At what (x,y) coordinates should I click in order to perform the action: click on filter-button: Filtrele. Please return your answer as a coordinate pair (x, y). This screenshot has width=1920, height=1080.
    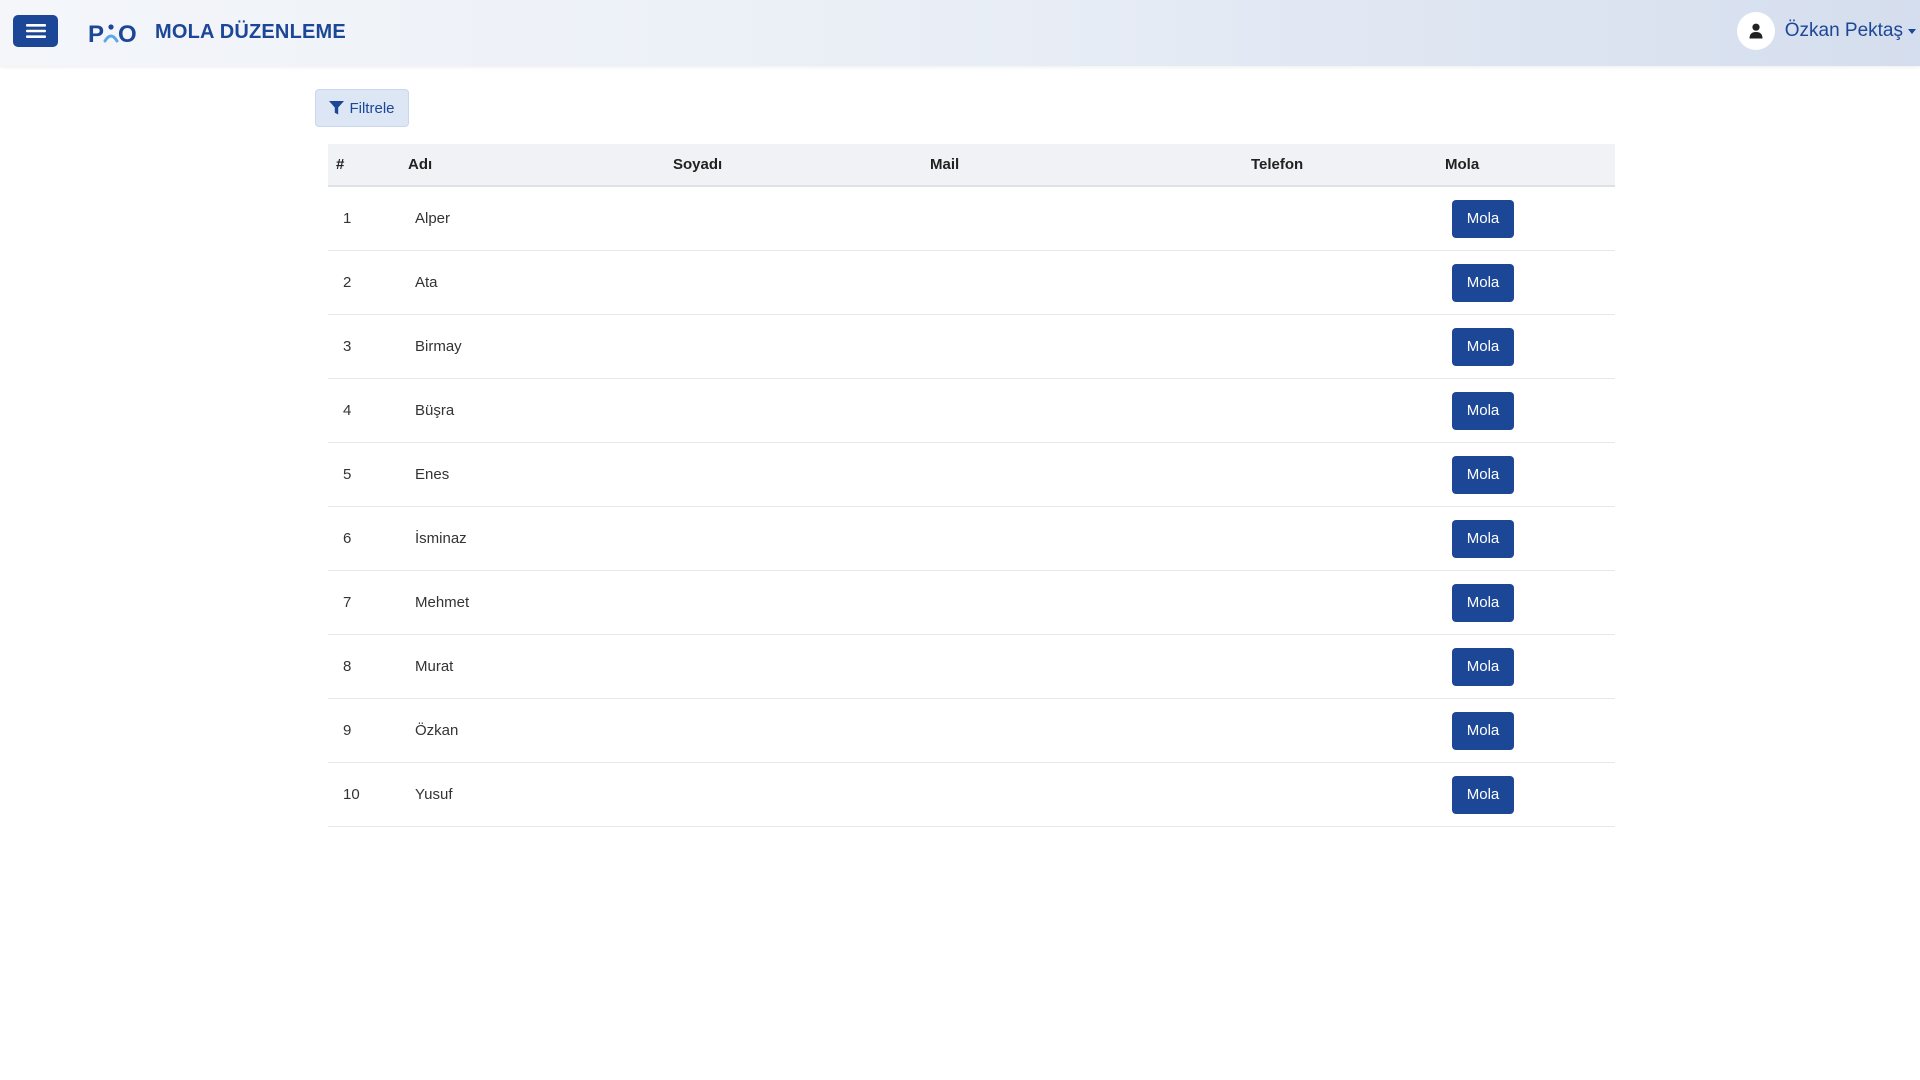
    Looking at the image, I should click on (362, 108).